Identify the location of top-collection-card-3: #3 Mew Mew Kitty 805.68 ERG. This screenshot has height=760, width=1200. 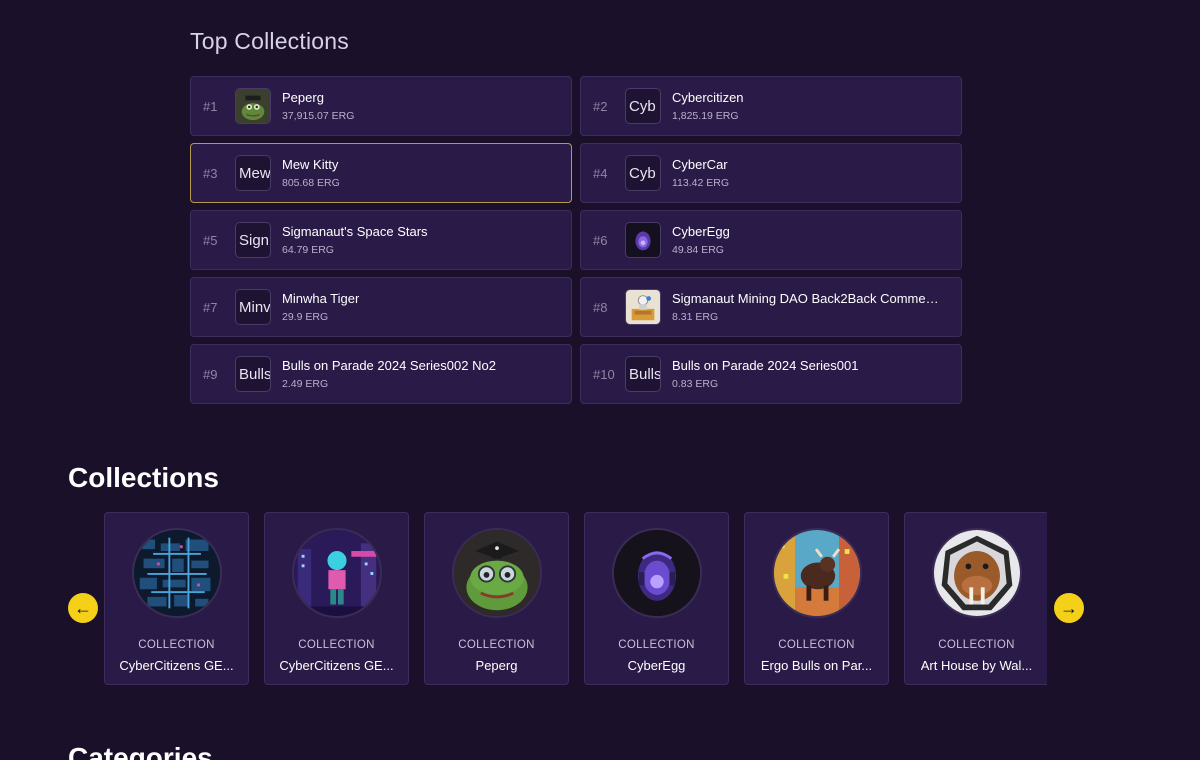
(381, 173).